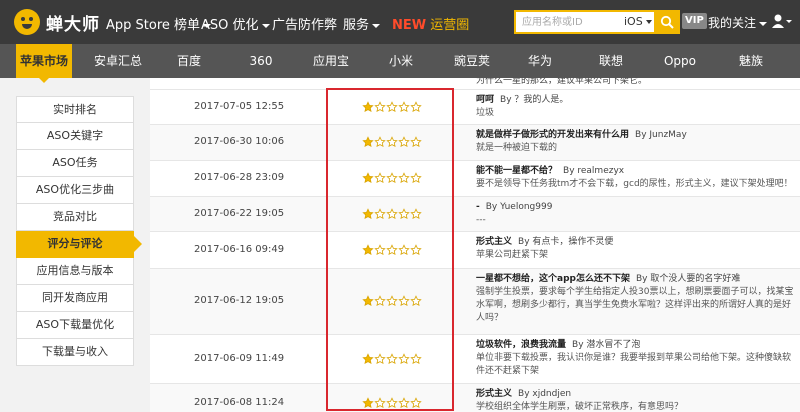 This screenshot has height=412, width=800. Describe the element at coordinates (239, 300) in the screenshot. I see `review-date: 2017-06-12 19:05` at that location.